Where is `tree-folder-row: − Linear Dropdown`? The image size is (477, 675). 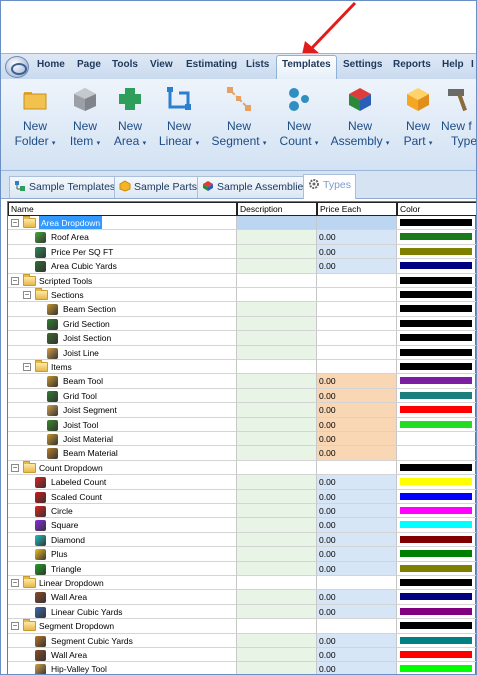 tree-folder-row: − Linear Dropdown is located at coordinates (242, 583).